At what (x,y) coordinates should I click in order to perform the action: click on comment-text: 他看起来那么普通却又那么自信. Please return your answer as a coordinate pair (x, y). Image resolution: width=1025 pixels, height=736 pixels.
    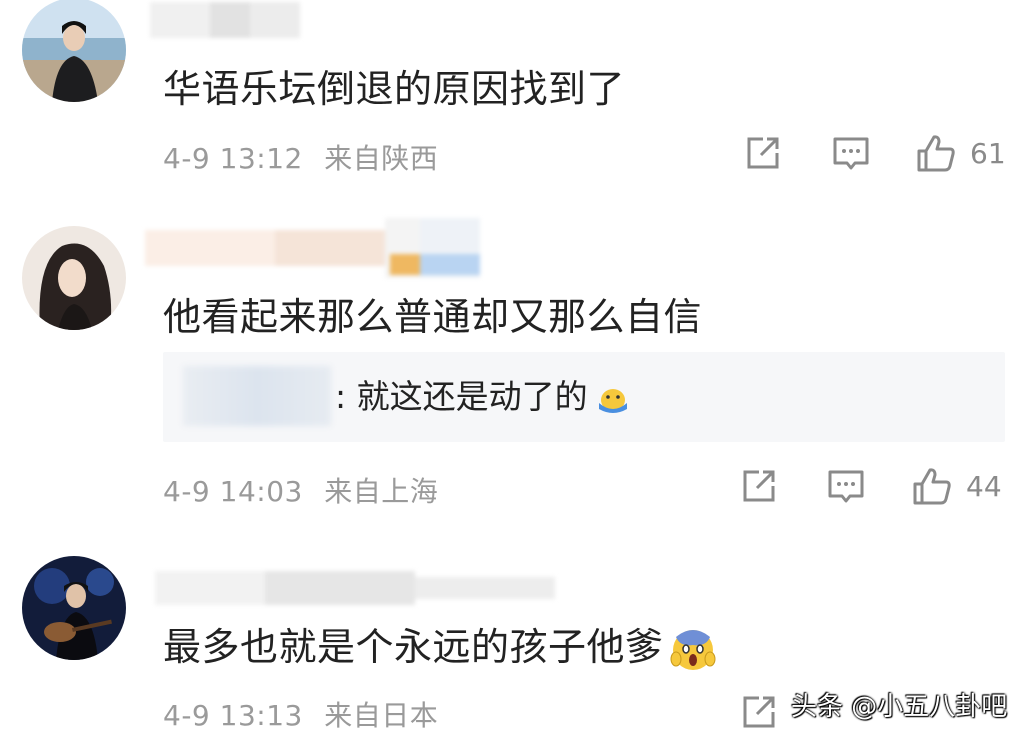
    Looking at the image, I should click on (433, 317).